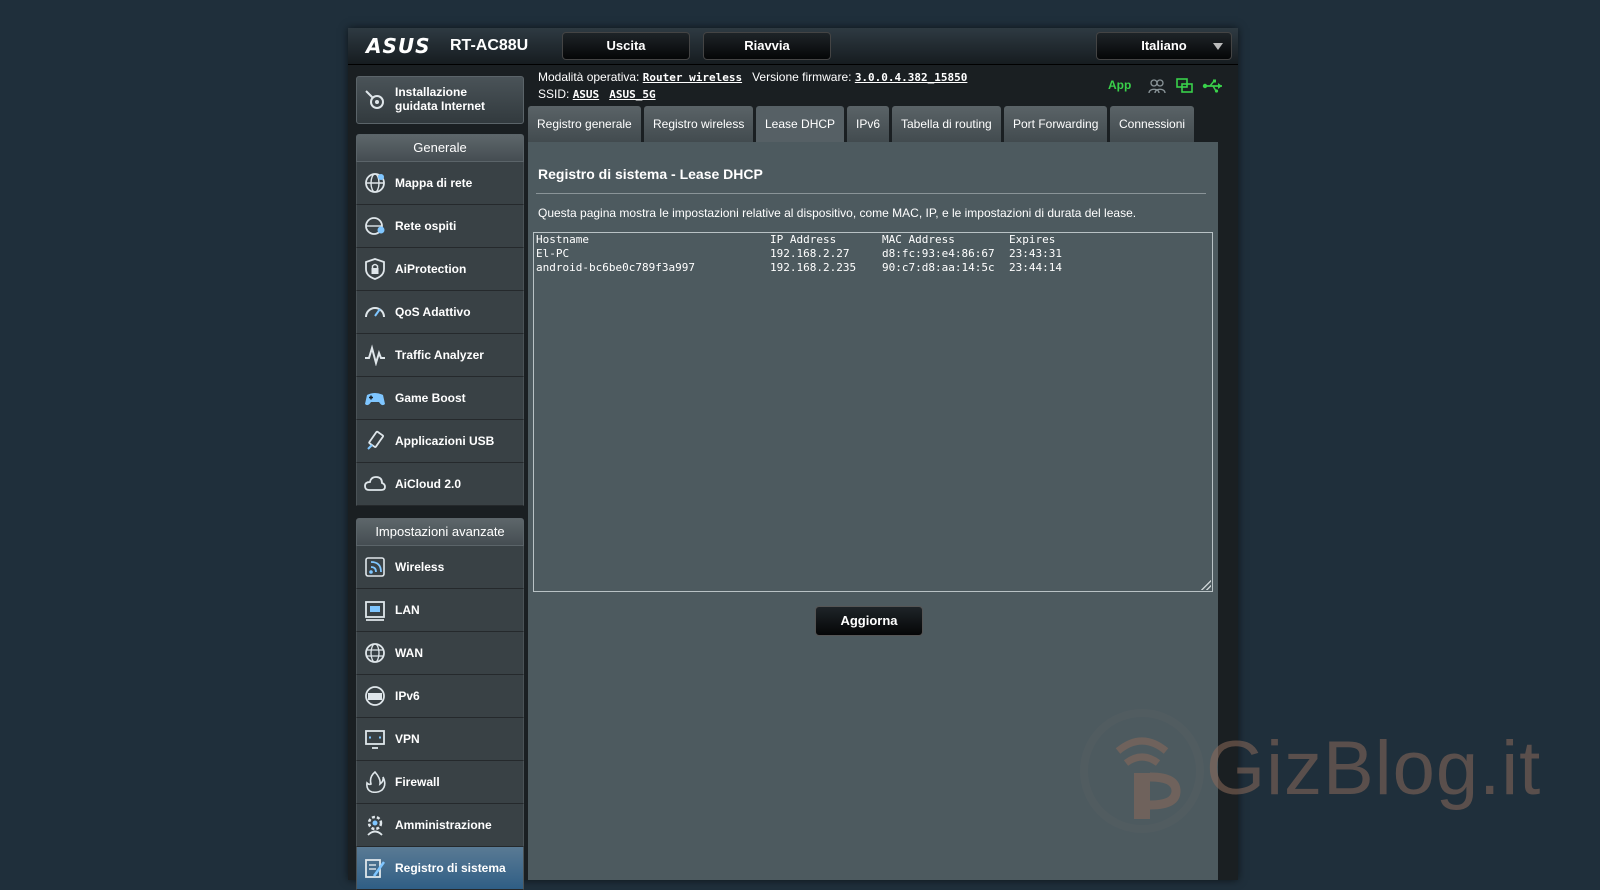 The height and width of the screenshot is (890, 1600). I want to click on gamepad-icon, so click(375, 399).